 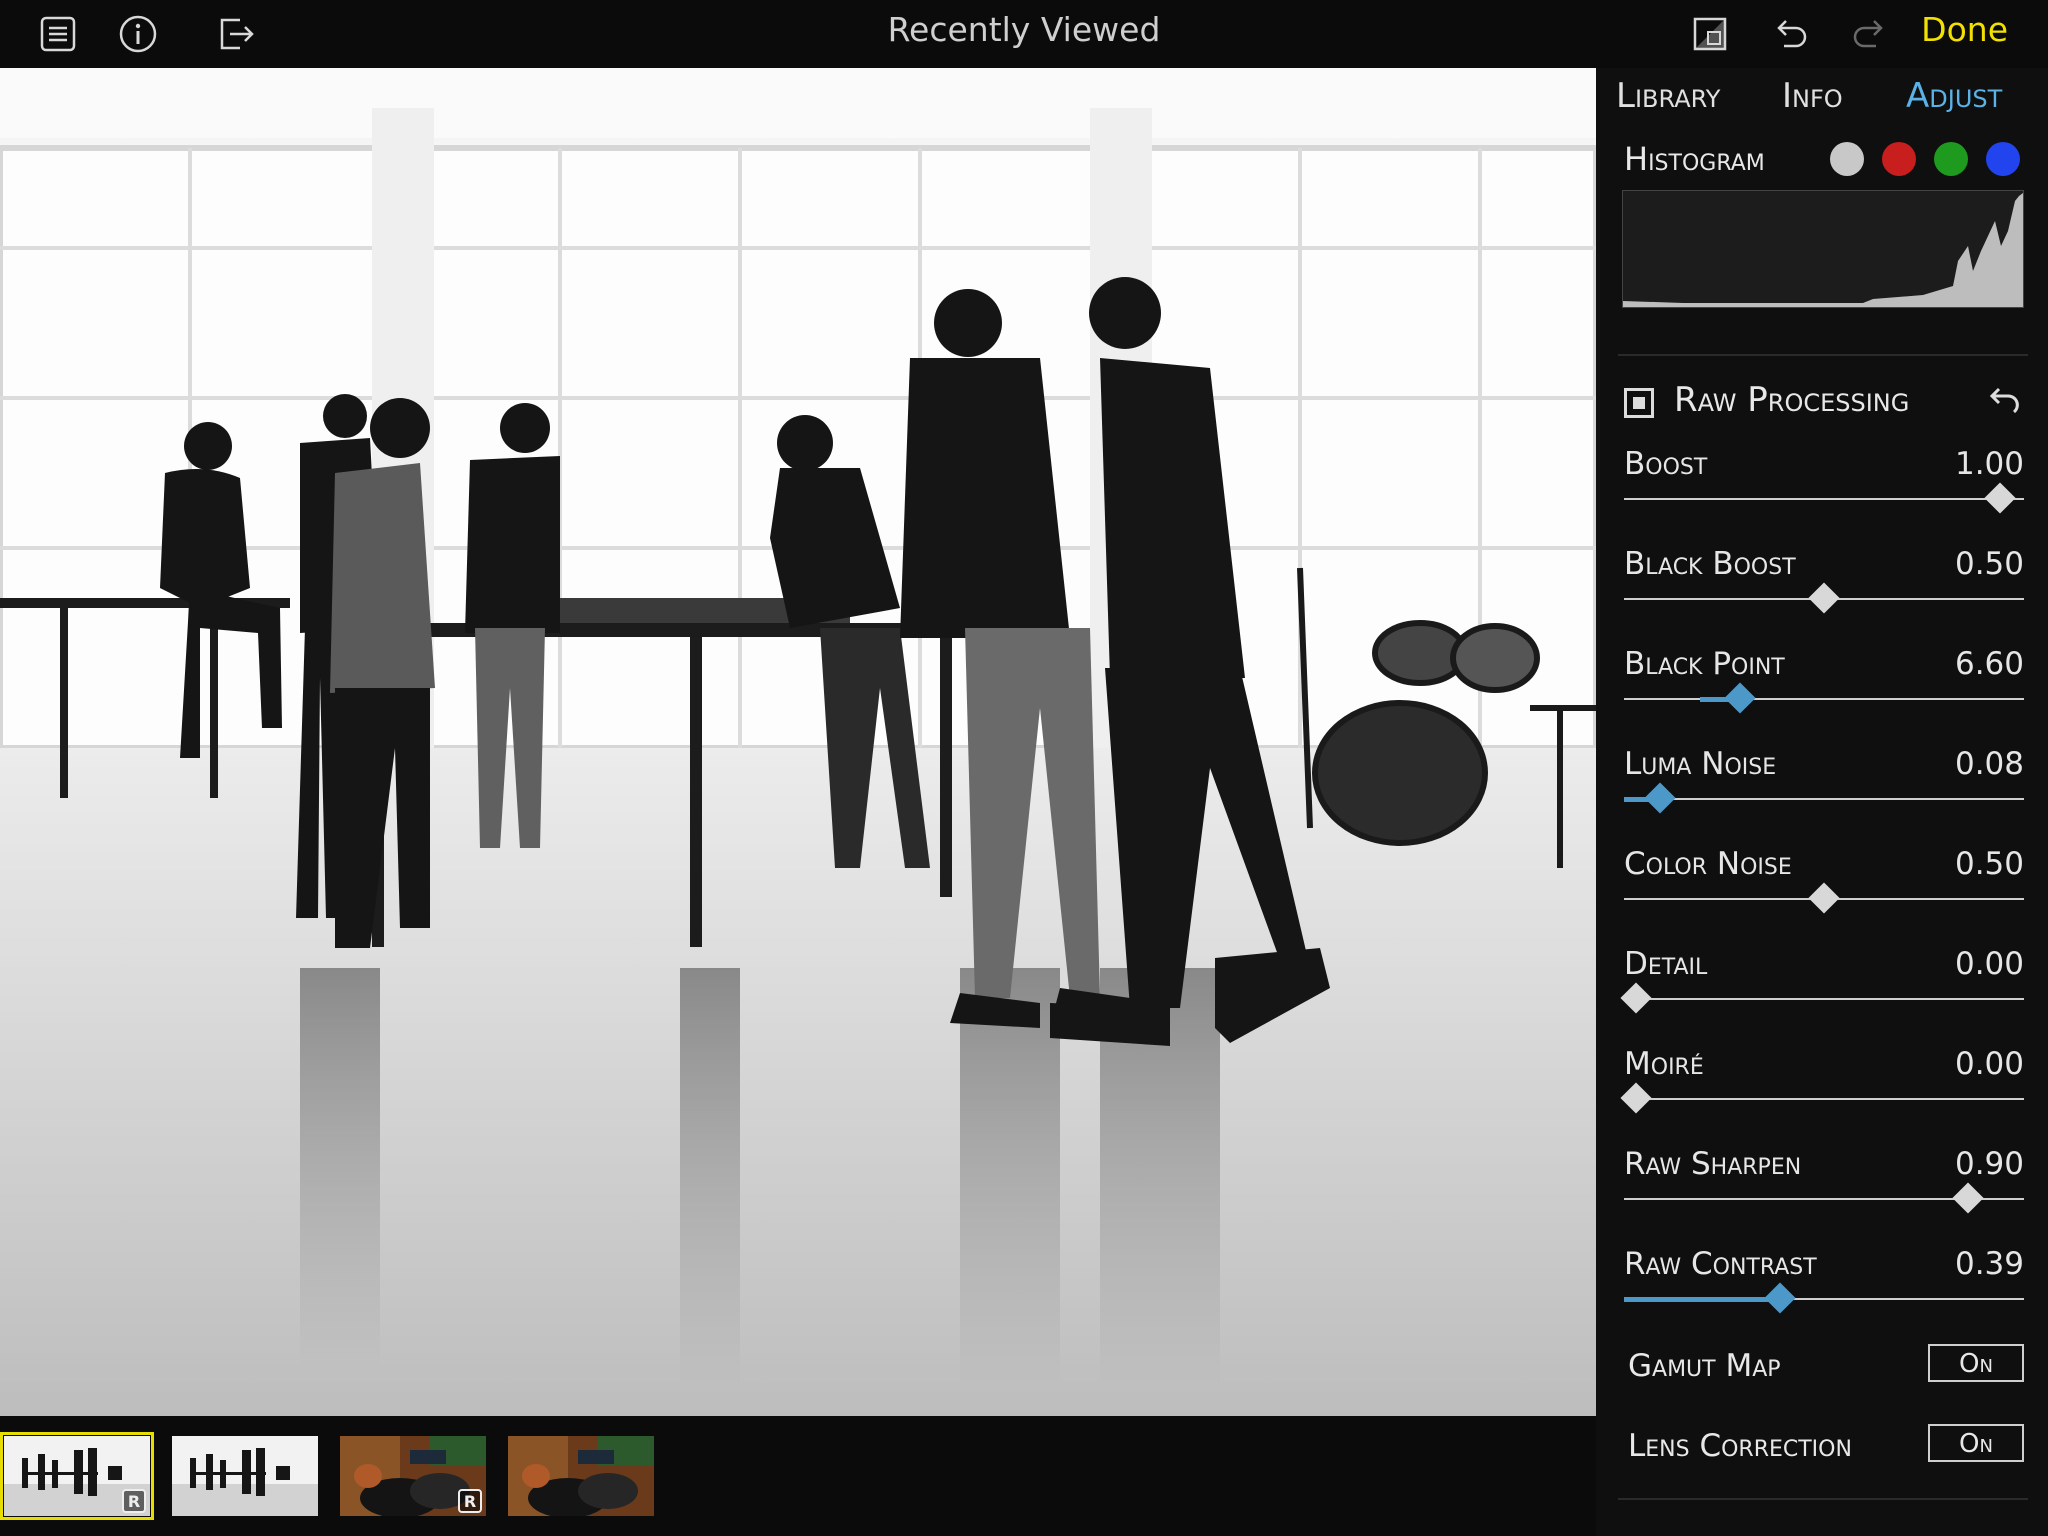 What do you see at coordinates (1822, 986) in the screenshot?
I see `slider-detail: Detail 0.00` at bounding box center [1822, 986].